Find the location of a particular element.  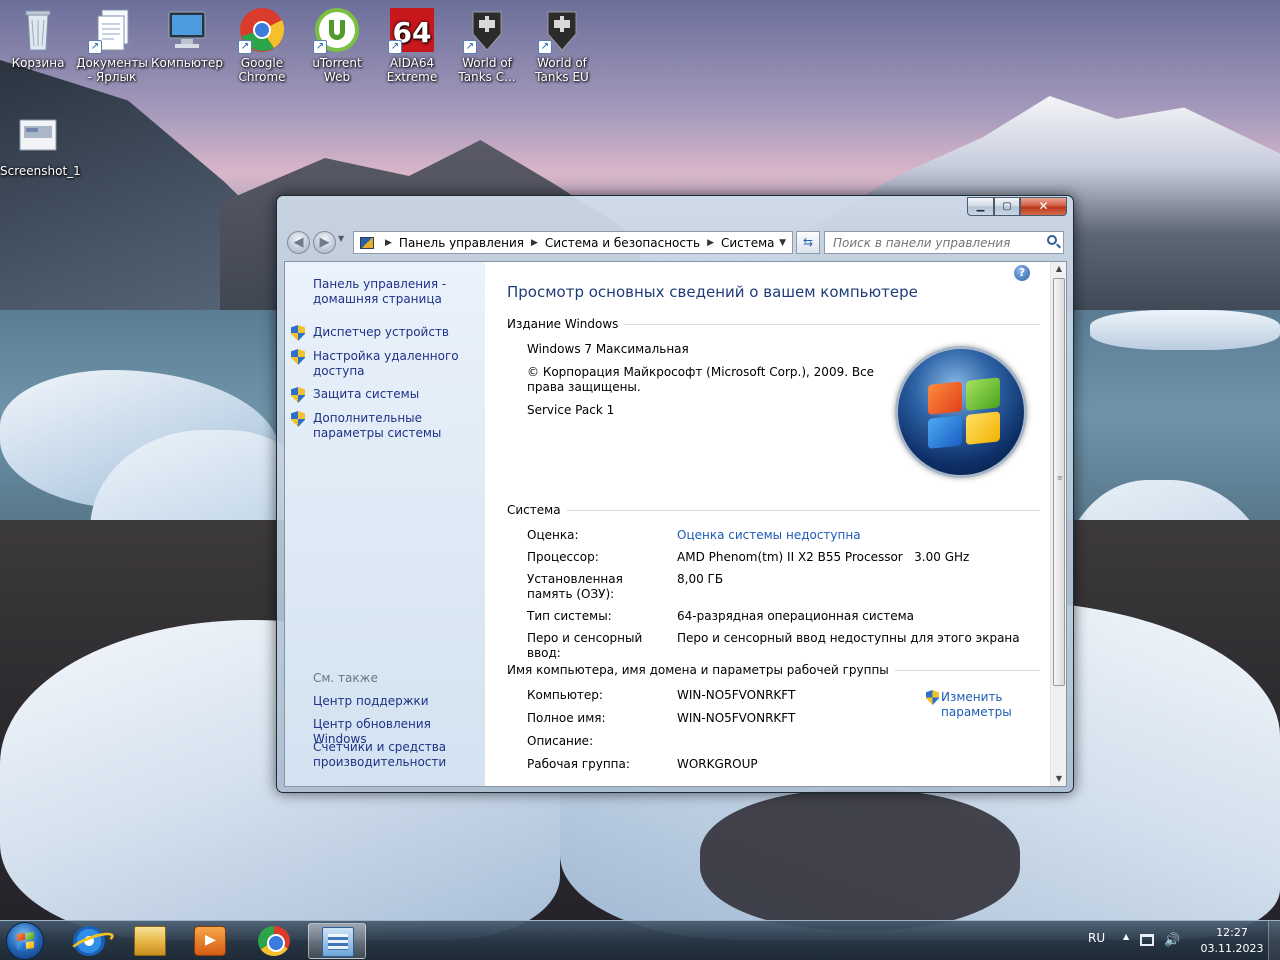

desktop-icon-world-of-tanks-eu: ↗ World of Tanks EU is located at coordinates (562, 45).